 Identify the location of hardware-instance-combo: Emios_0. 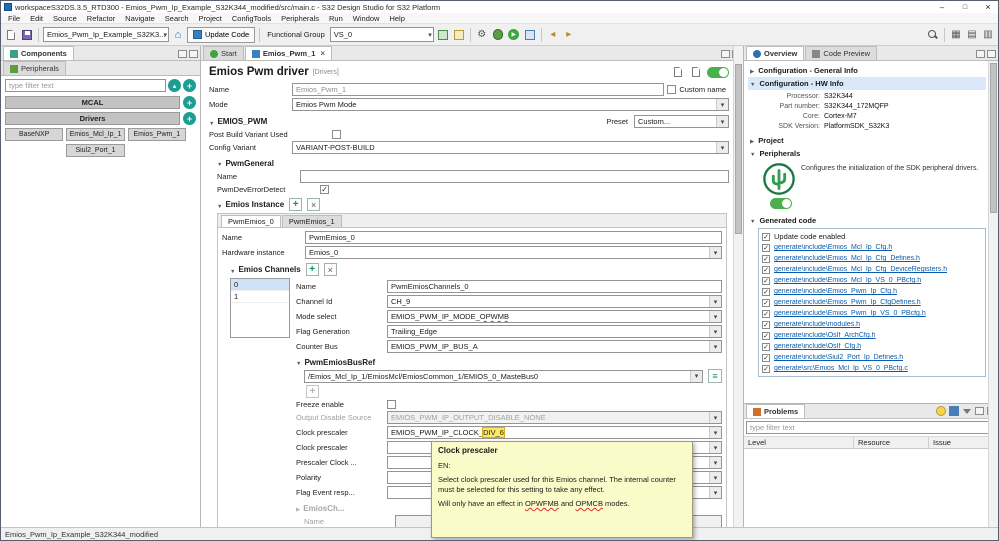
(513, 252).